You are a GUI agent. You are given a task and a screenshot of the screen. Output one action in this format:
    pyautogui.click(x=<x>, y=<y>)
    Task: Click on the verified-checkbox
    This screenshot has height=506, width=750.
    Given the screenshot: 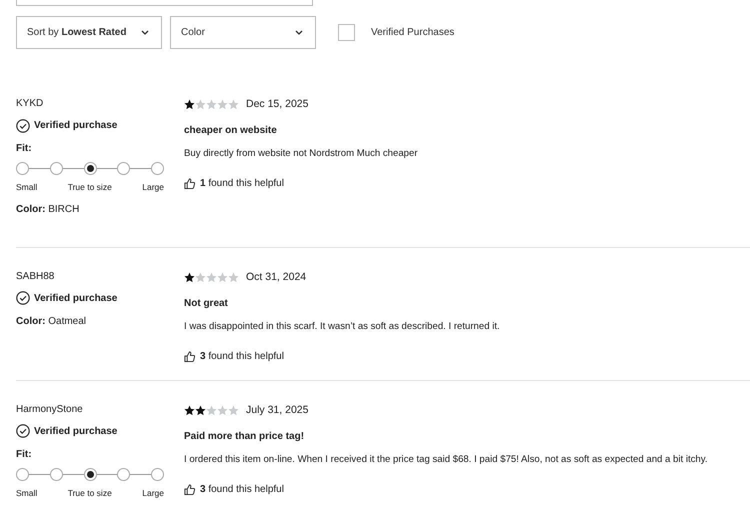 What is the action you would take?
    pyautogui.click(x=346, y=32)
    